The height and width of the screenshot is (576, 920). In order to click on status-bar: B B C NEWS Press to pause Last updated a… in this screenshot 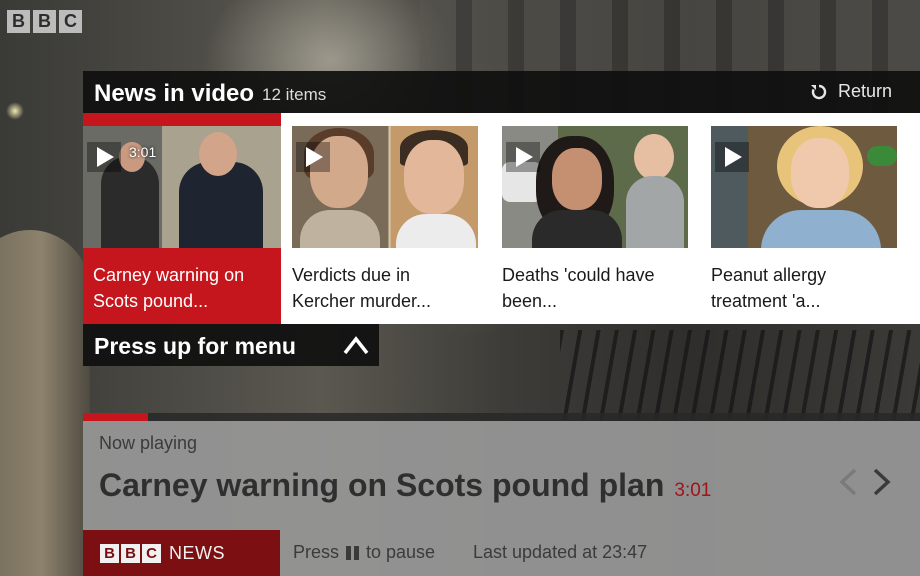, I will do `click(501, 553)`.